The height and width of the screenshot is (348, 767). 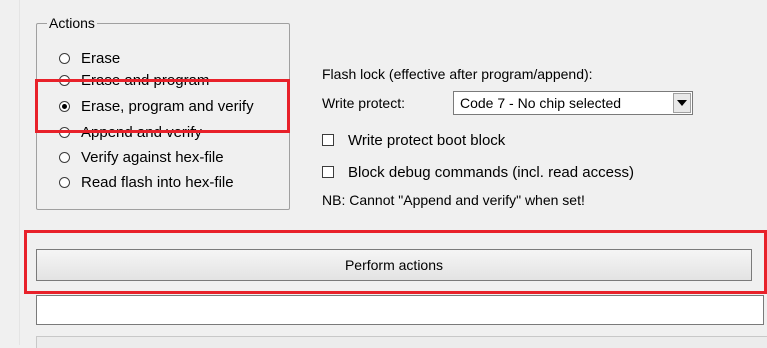 I want to click on write-protect-boot-block-checkbox: Write protect boot block, so click(x=413, y=140).